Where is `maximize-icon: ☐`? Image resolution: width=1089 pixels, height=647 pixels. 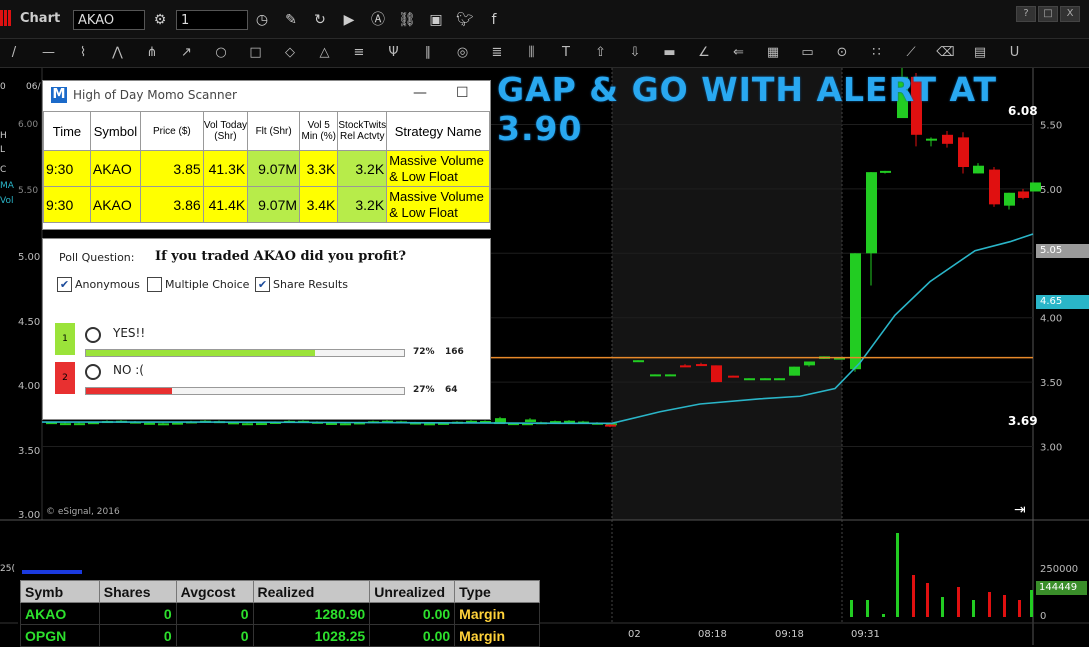
maximize-icon: ☐ is located at coordinates (462, 93).